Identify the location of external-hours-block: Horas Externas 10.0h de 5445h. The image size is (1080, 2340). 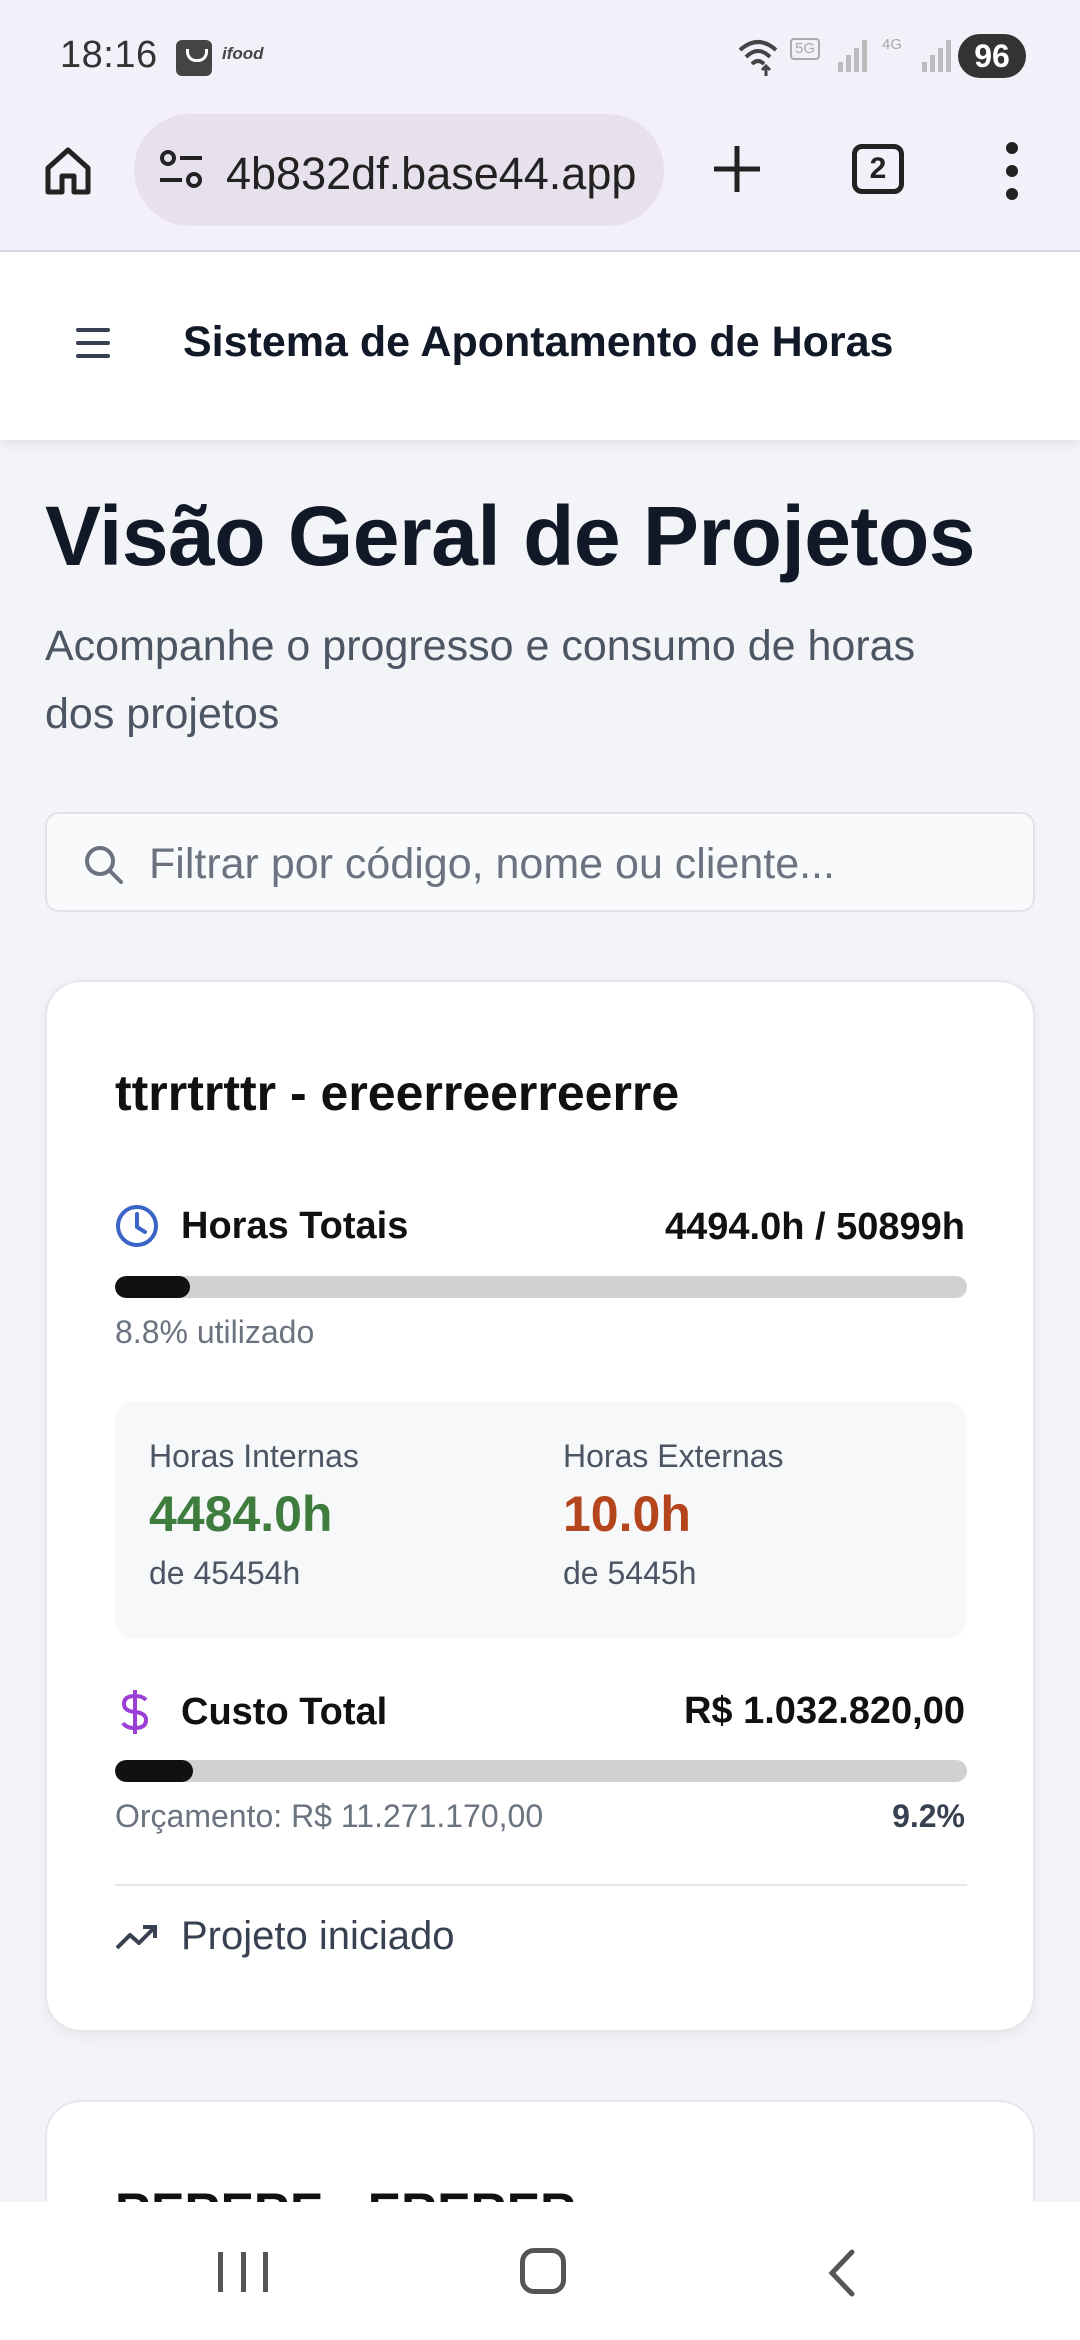
(673, 1515).